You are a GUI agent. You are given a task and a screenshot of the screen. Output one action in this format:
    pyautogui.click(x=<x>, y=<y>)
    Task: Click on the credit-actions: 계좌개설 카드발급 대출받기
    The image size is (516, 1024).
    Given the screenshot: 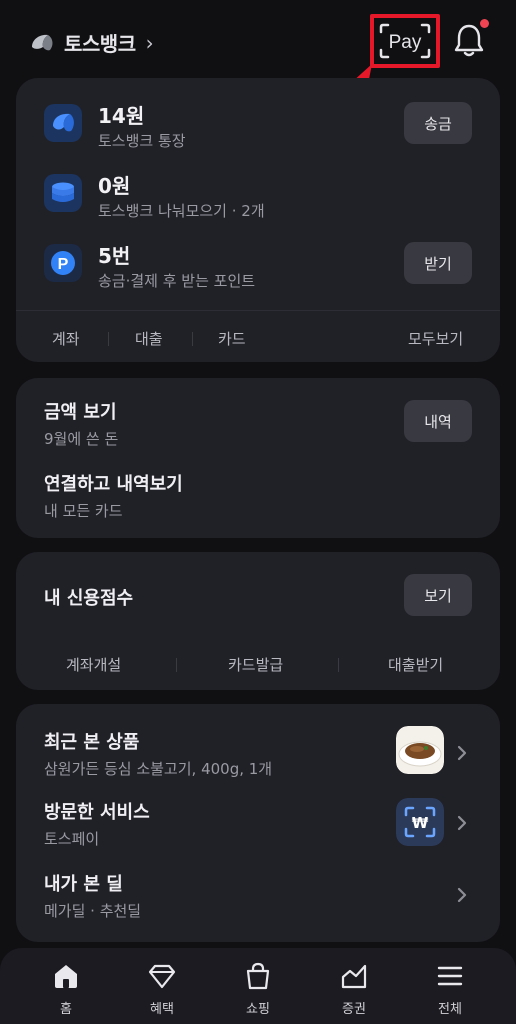 What is the action you would take?
    pyautogui.click(x=258, y=665)
    